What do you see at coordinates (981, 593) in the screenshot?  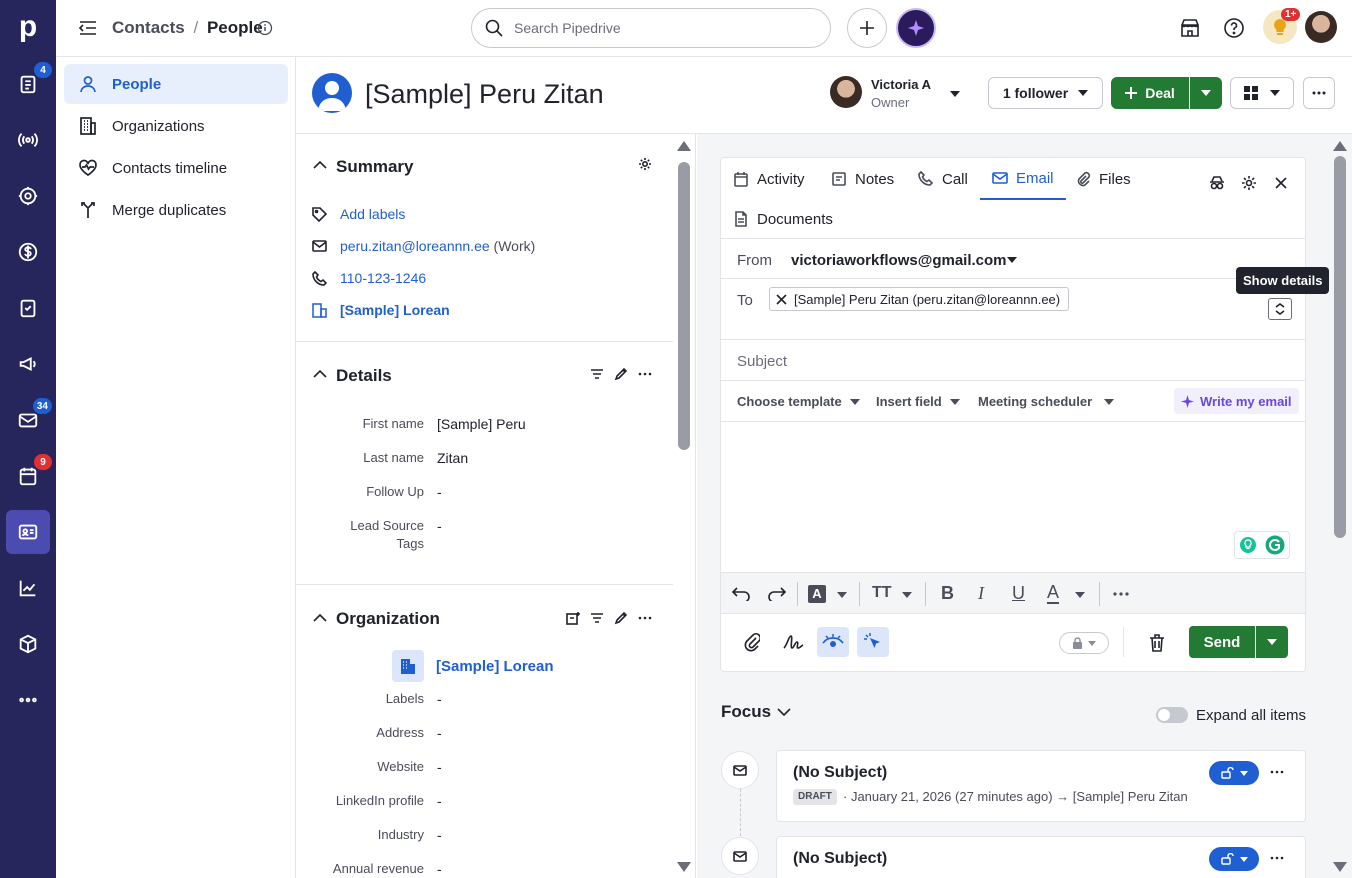 I see `italic-icon: I` at bounding box center [981, 593].